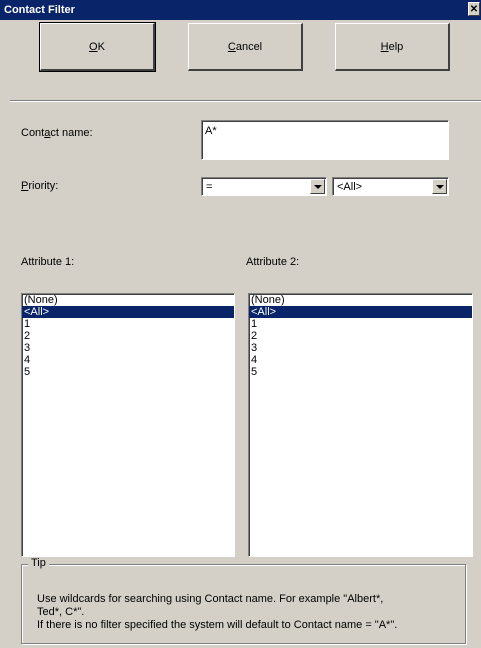 This screenshot has height=648, width=481. I want to click on contact-name-input: A*, so click(325, 140).